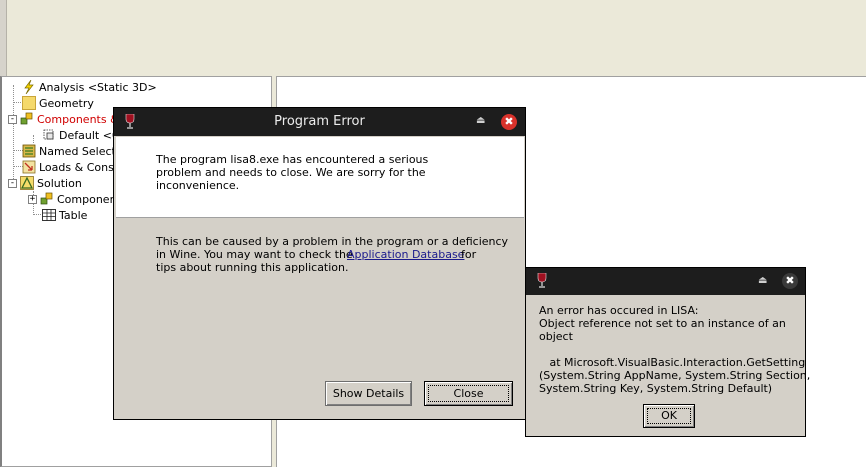 The width and height of the screenshot is (866, 467). Describe the element at coordinates (665, 281) in the screenshot. I see `dialog-titlebar: ⏏ ✖` at that location.